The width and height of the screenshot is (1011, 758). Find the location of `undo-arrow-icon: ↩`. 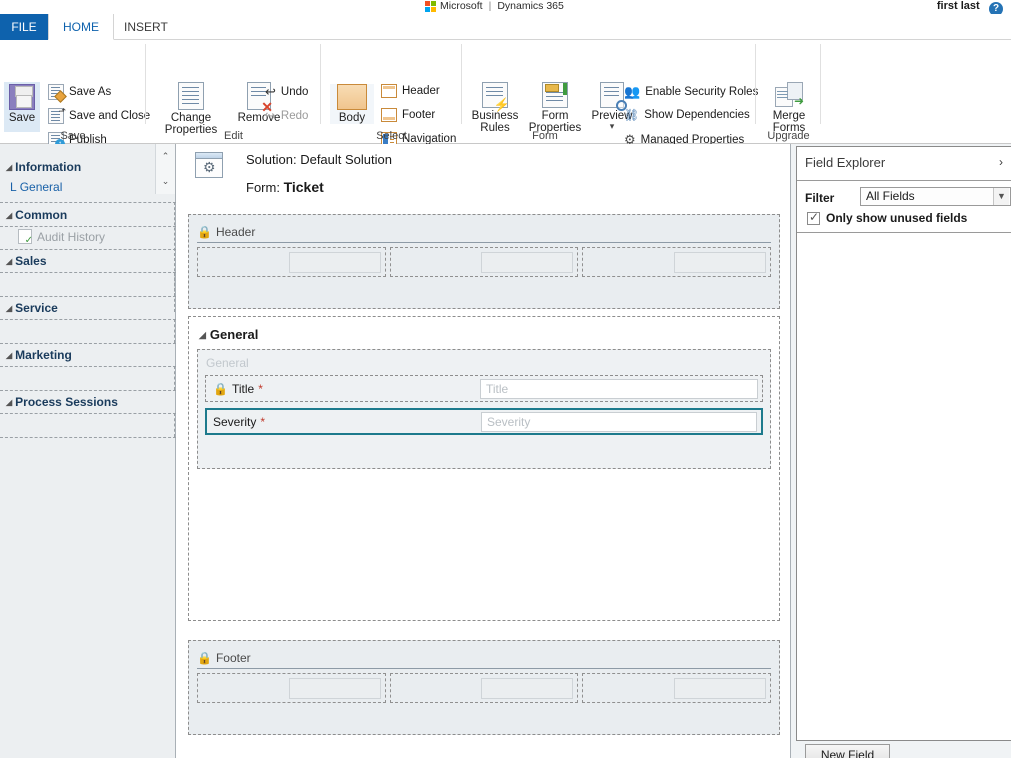

undo-arrow-icon: ↩ is located at coordinates (270, 91).